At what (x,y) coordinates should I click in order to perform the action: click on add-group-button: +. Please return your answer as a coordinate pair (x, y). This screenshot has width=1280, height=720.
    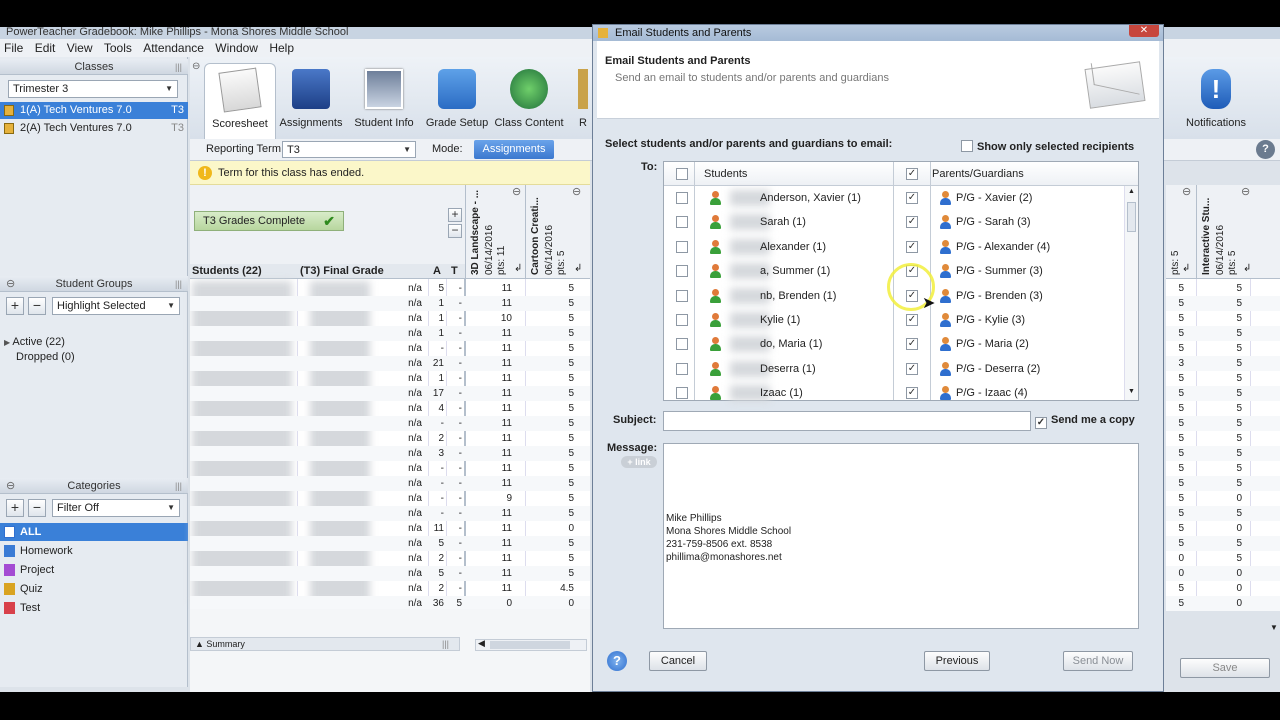
    Looking at the image, I should click on (15, 306).